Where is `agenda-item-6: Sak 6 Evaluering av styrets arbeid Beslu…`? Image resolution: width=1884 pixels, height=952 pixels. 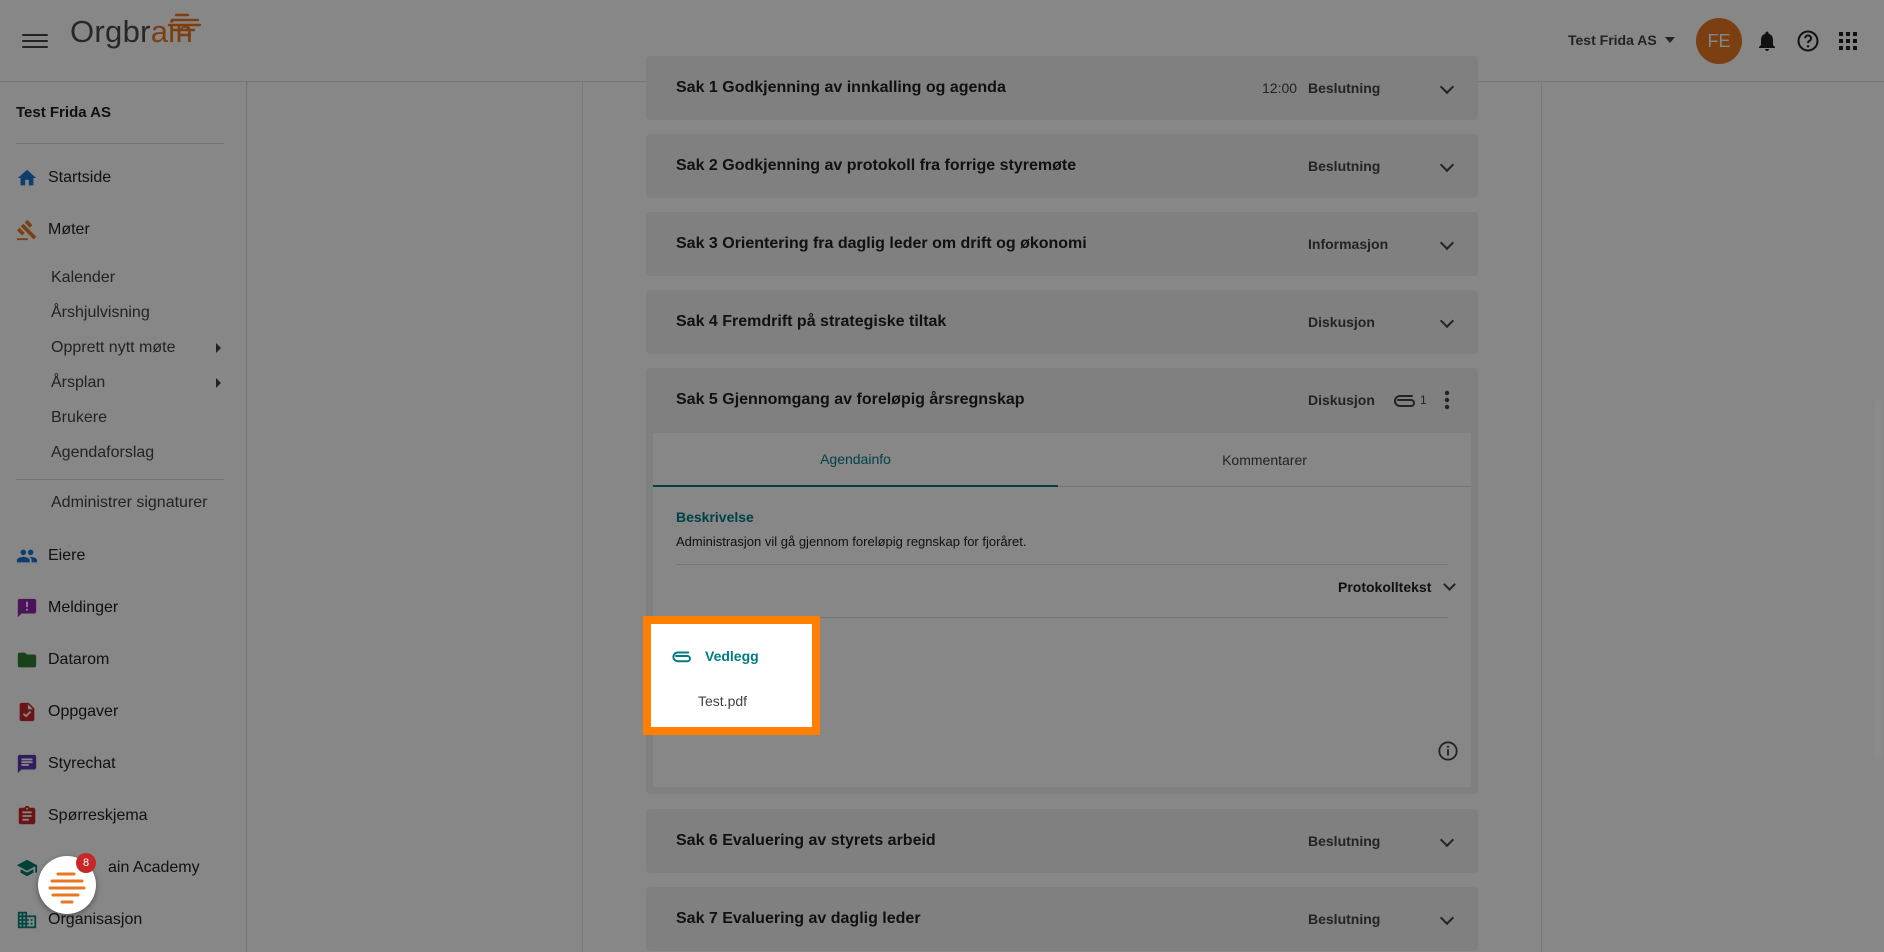 agenda-item-6: Sak 6 Evaluering av styrets arbeid Beslu… is located at coordinates (1062, 841).